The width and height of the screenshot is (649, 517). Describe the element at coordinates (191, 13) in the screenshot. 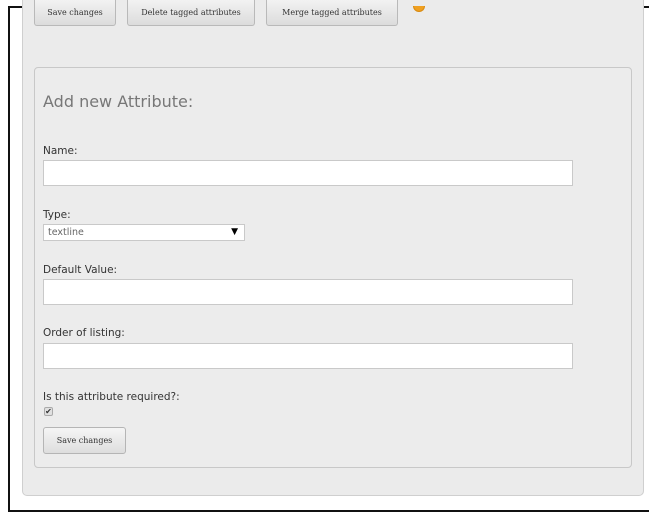

I see `delete-tagged-attributes-button: Delete tagged attributes` at that location.